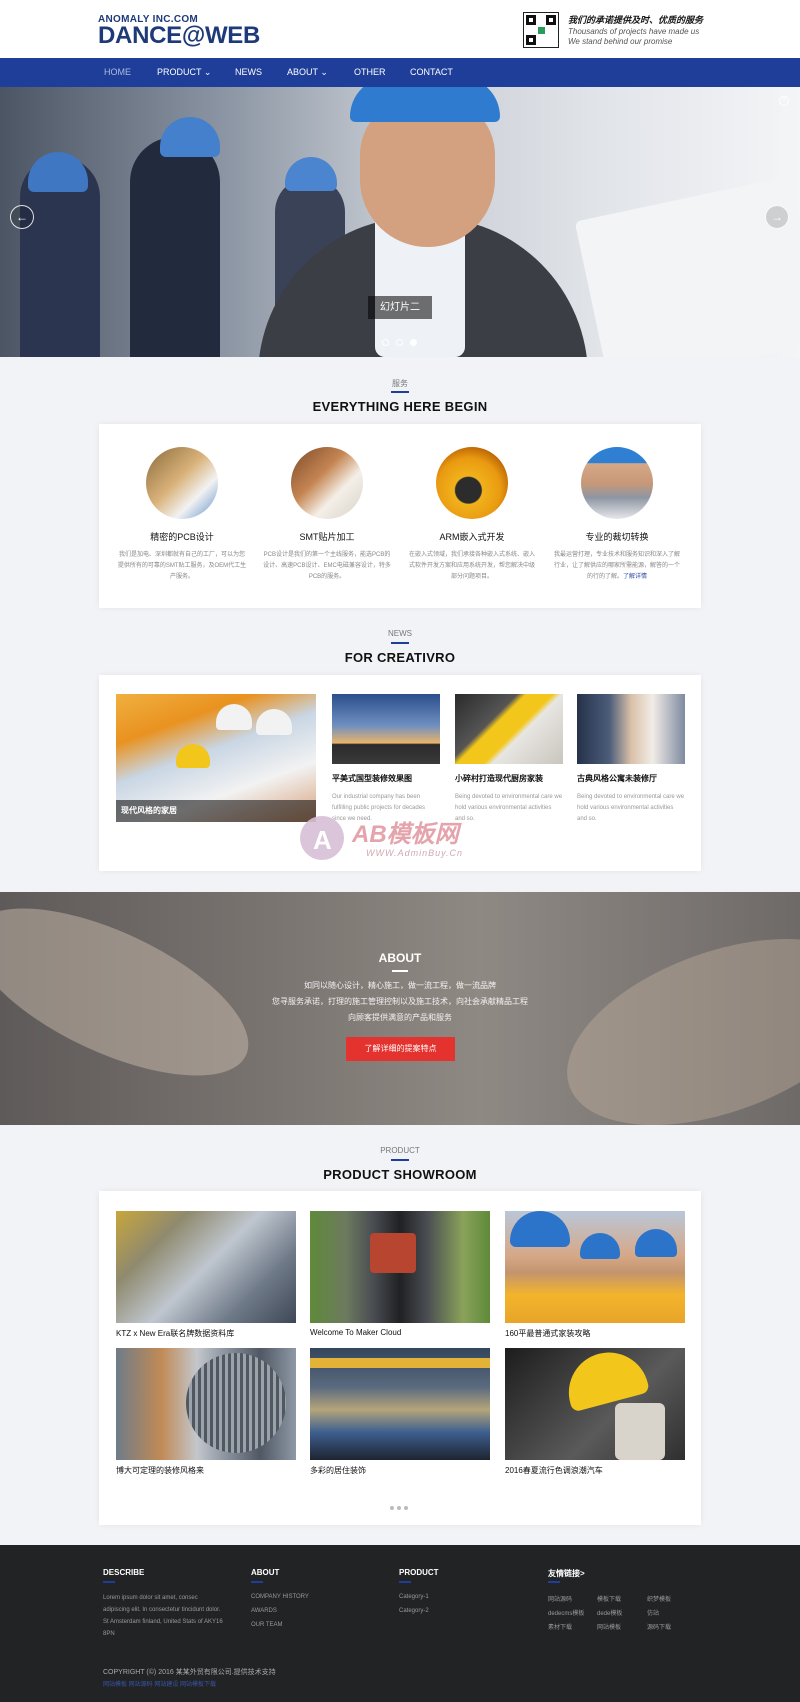  I want to click on close-icon: ×, so click(784, 101).